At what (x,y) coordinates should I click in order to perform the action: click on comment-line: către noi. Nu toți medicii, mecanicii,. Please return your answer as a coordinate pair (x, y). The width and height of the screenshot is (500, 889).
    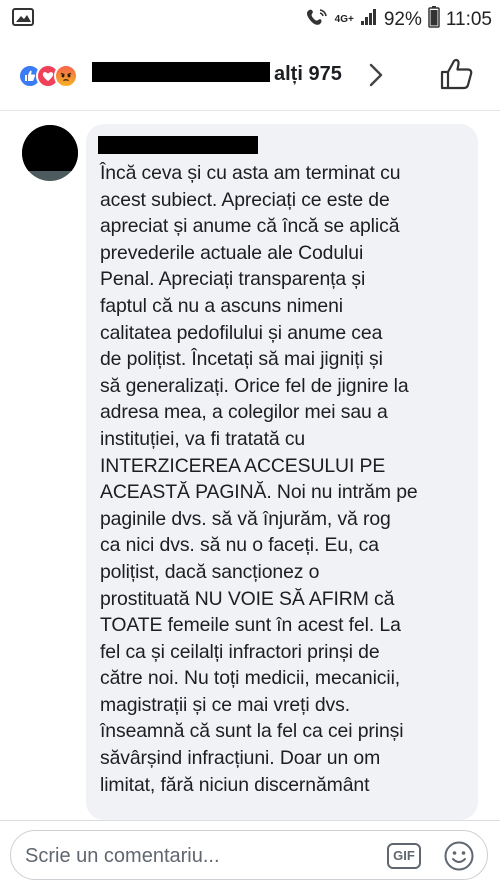
    Looking at the image, I should click on (250, 678).